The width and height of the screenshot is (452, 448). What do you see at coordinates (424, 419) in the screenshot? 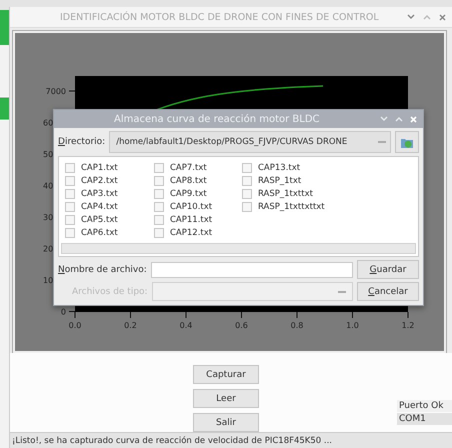
I see `port-name: COM1` at bounding box center [424, 419].